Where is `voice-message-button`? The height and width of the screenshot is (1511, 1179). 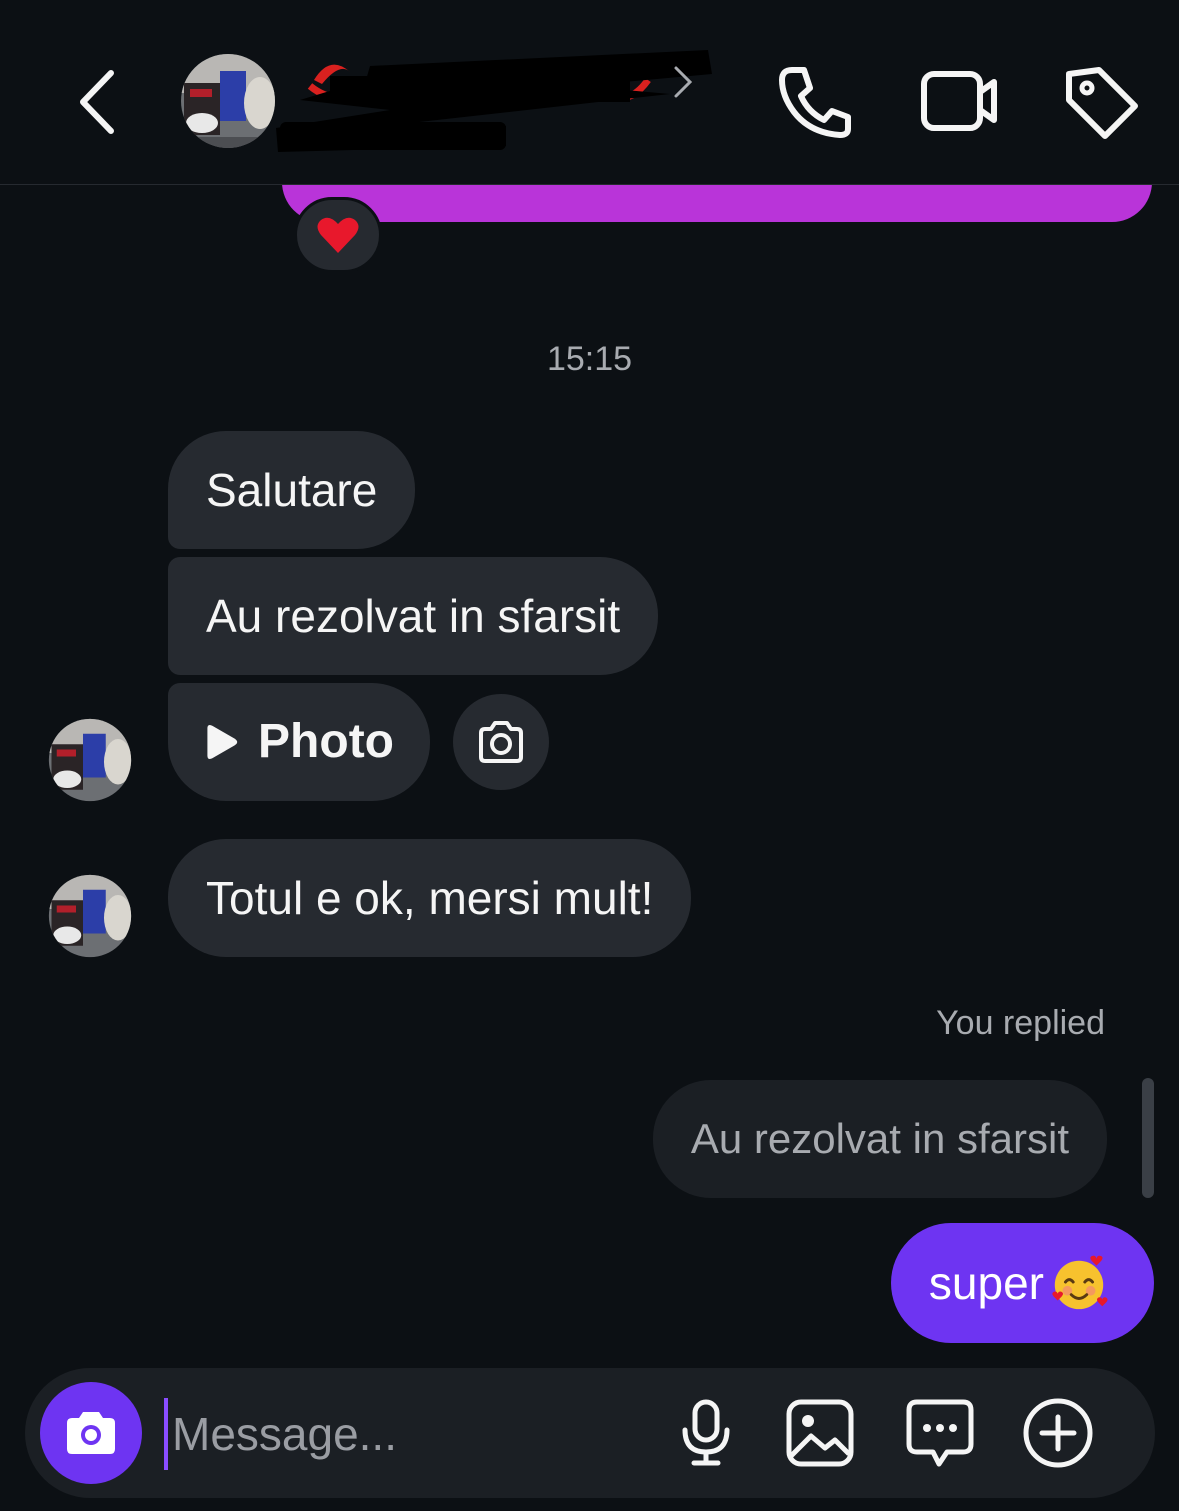 voice-message-button is located at coordinates (706, 1433).